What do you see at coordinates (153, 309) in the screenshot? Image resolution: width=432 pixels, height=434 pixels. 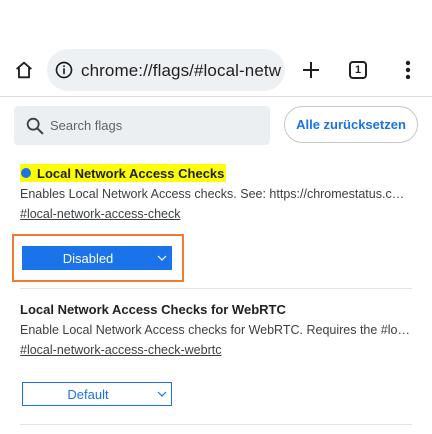 I see `flag-title: Local Network Access Checks for WebRTC` at bounding box center [153, 309].